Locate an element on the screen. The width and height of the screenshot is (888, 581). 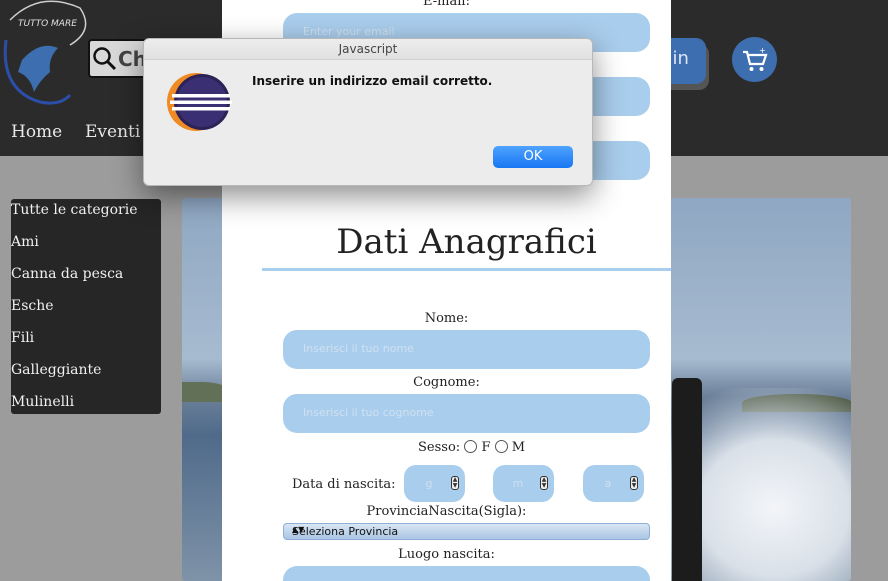
month-stepper-icon: ▲ ▼ is located at coordinates (544, 483).